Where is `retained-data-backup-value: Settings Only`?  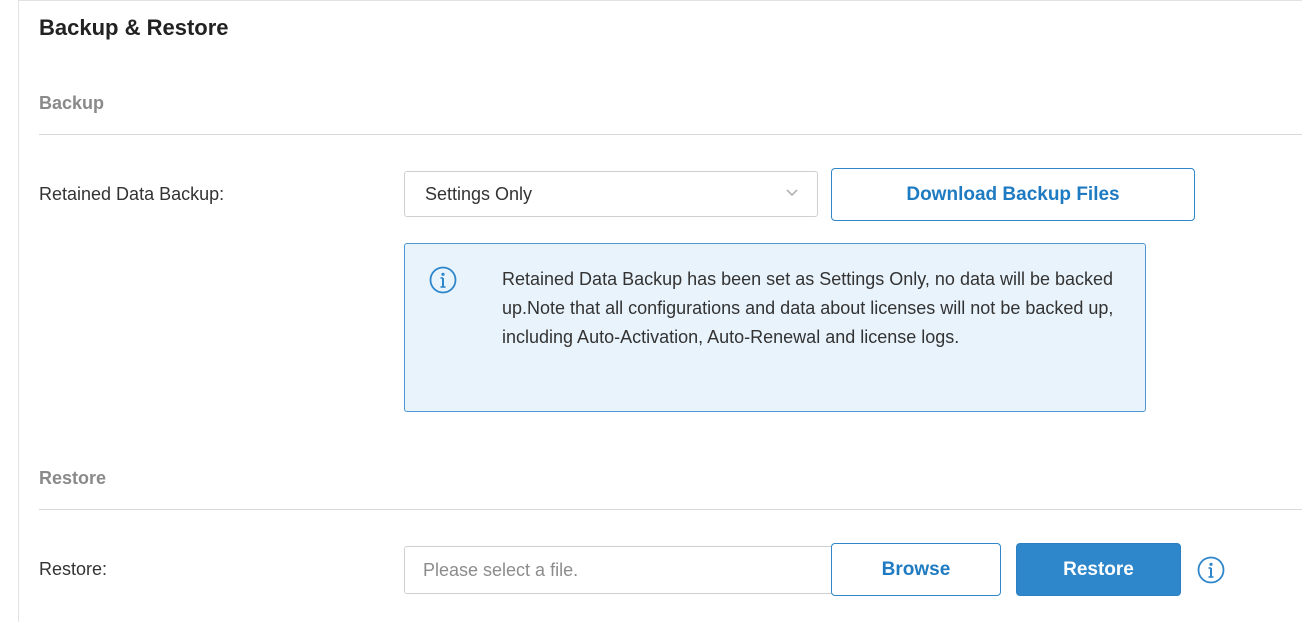 retained-data-backup-value: Settings Only is located at coordinates (479, 194).